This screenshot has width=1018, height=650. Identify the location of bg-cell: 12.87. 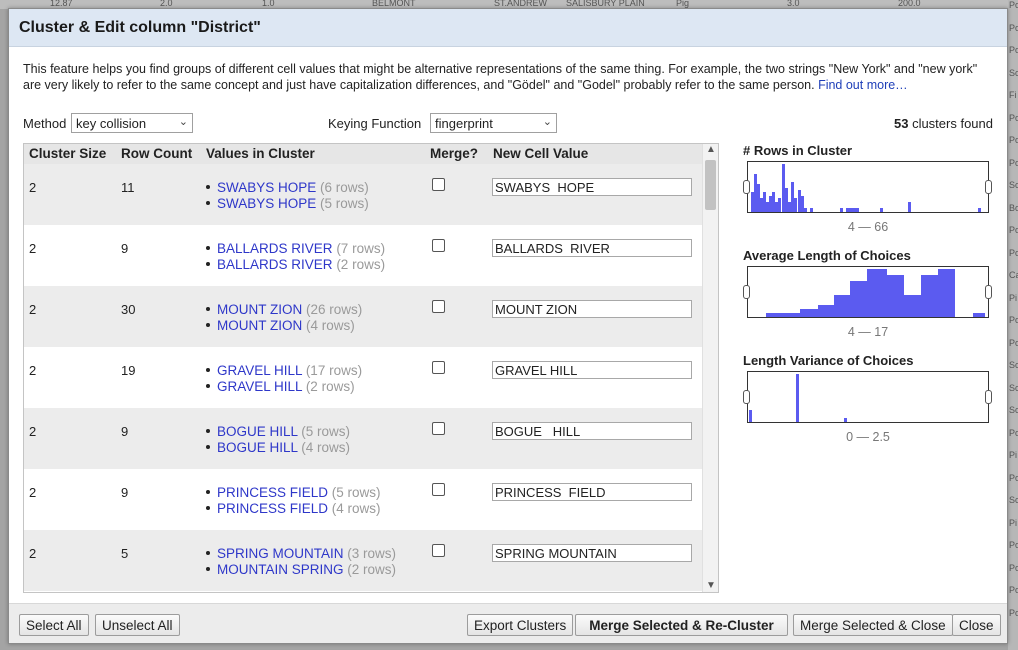
(61, 4).